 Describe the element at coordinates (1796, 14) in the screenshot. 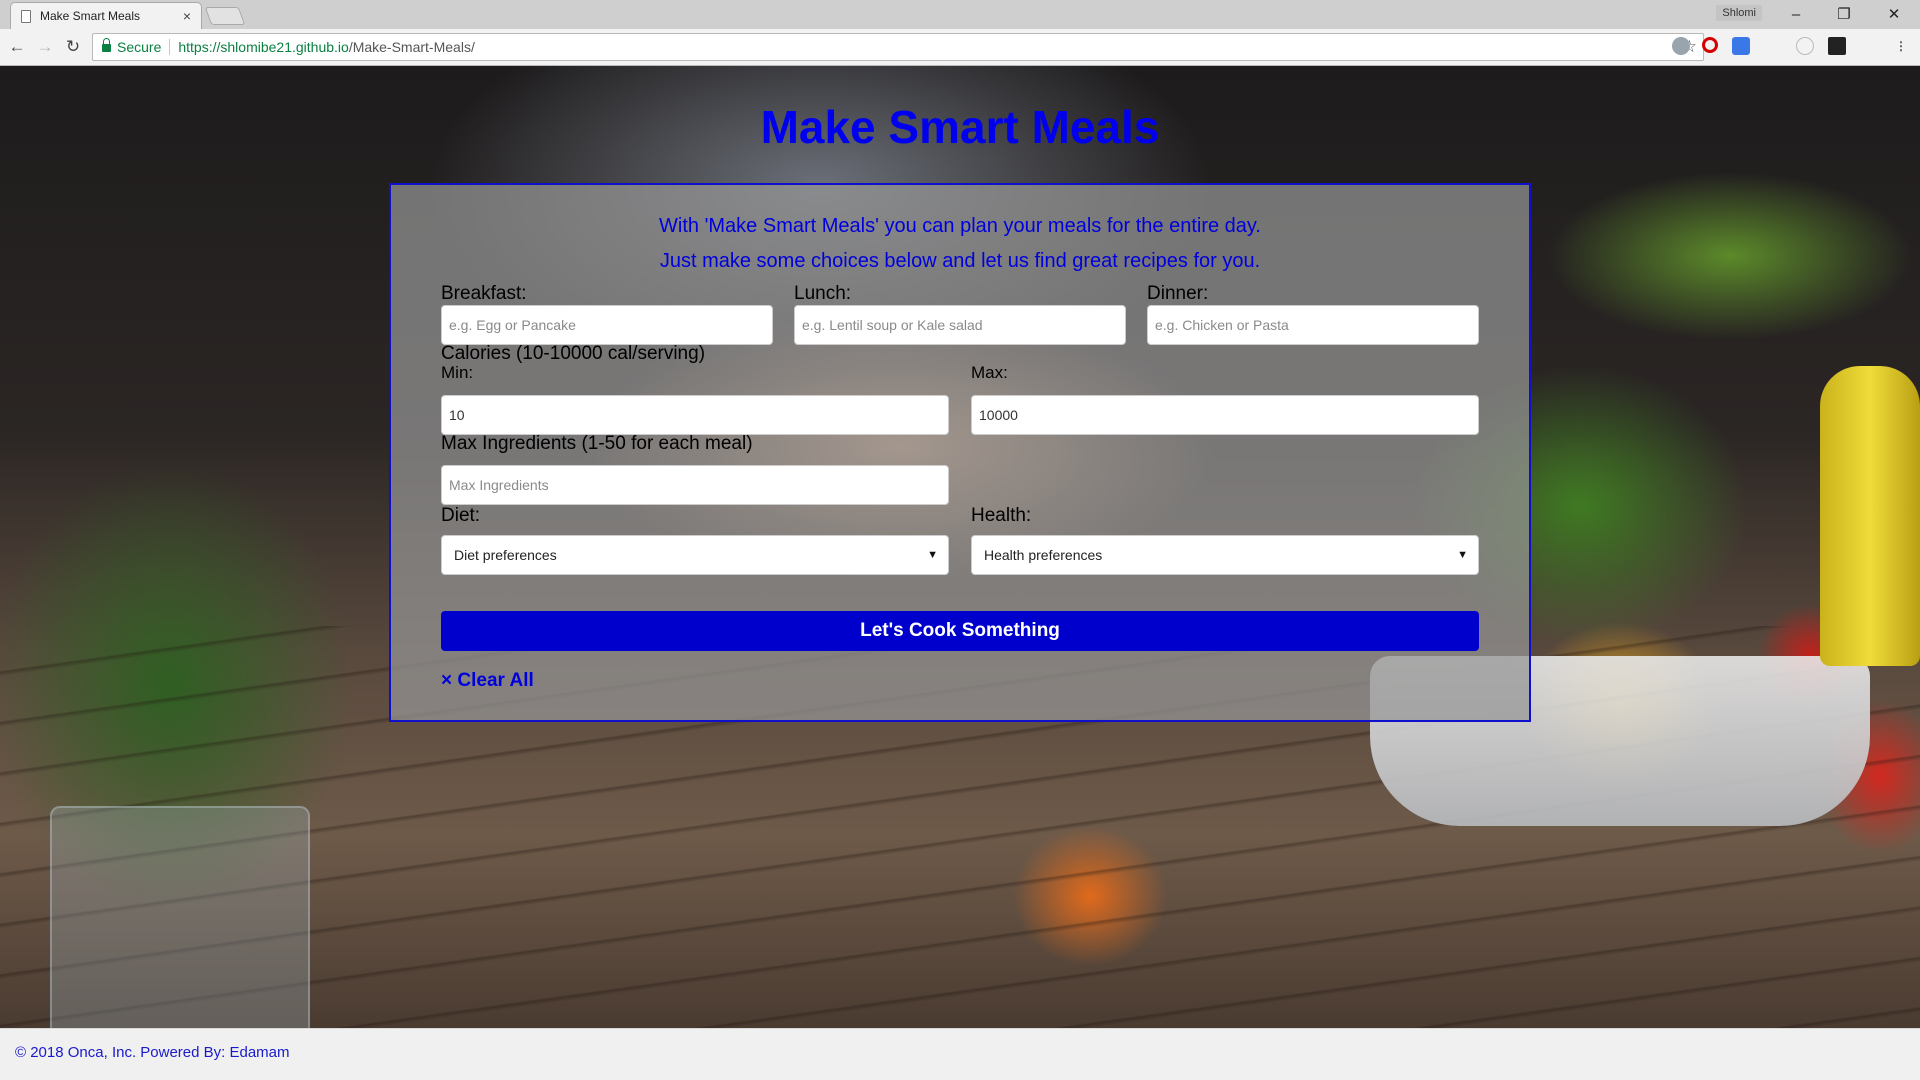

I see `minimize-button: –` at that location.